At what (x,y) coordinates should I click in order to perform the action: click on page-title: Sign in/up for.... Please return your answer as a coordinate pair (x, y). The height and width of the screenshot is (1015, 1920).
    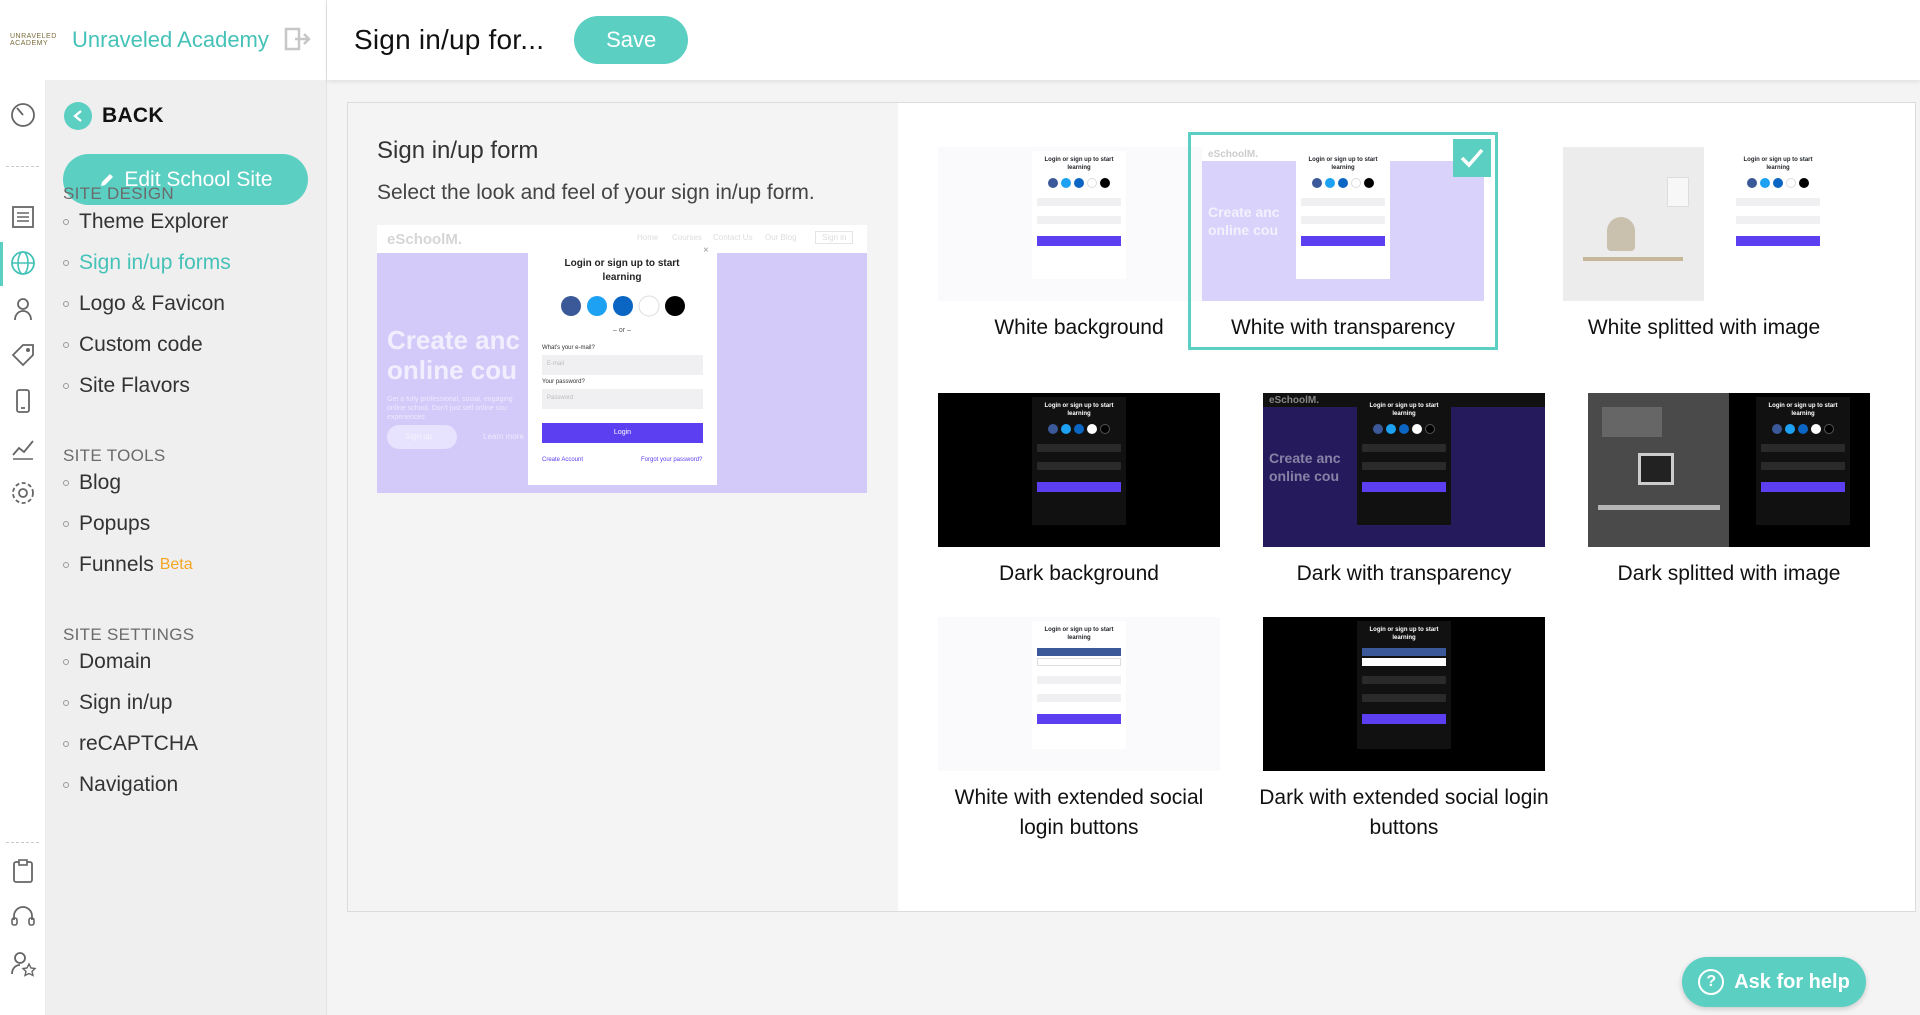
    Looking at the image, I should click on (449, 39).